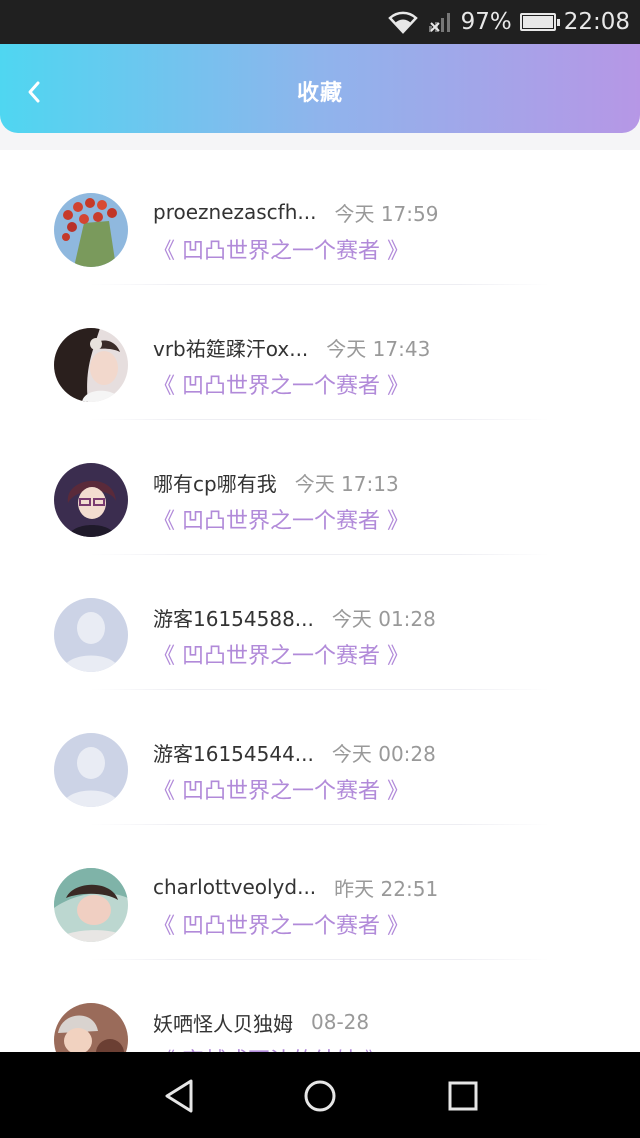  What do you see at coordinates (486, 22) in the screenshot?
I see `battery-percent: 97%` at bounding box center [486, 22].